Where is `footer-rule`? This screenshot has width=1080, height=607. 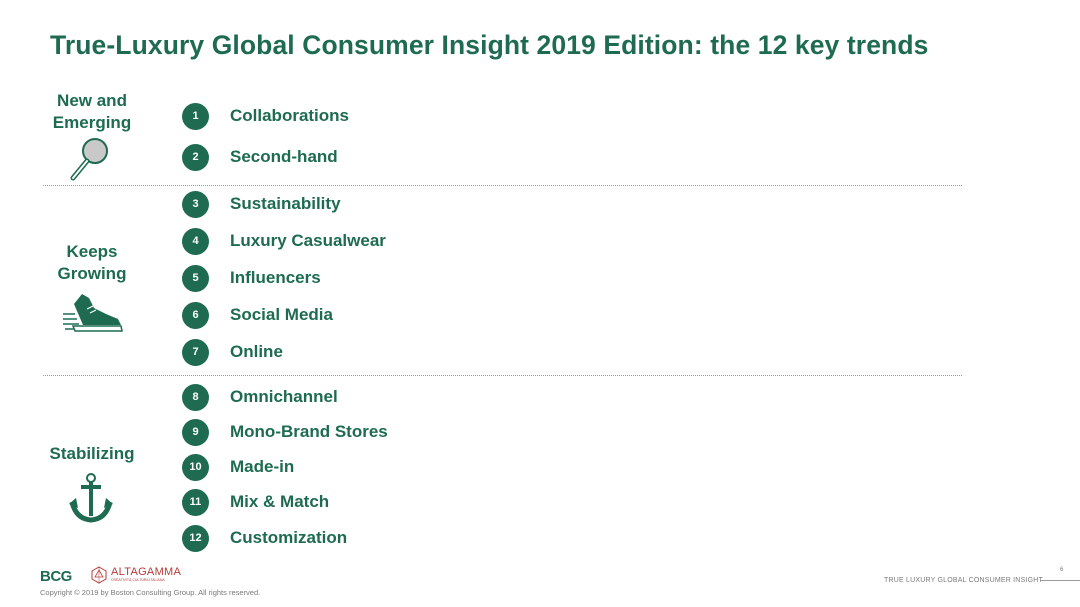 footer-rule is located at coordinates (1060, 580).